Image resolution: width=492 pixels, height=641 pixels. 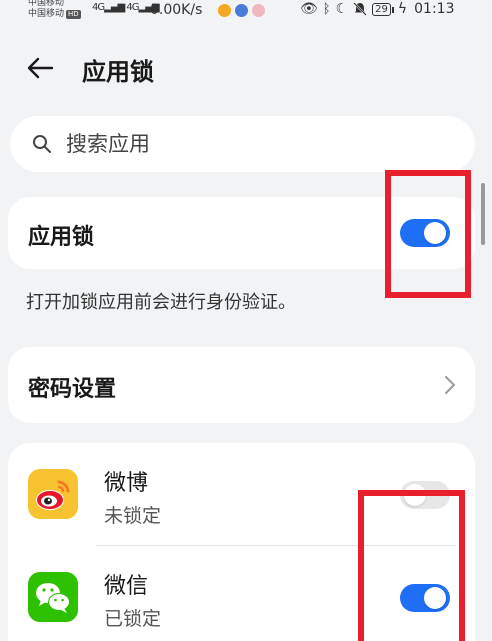 What do you see at coordinates (258, 10) in the screenshot?
I see `app-notification-icon` at bounding box center [258, 10].